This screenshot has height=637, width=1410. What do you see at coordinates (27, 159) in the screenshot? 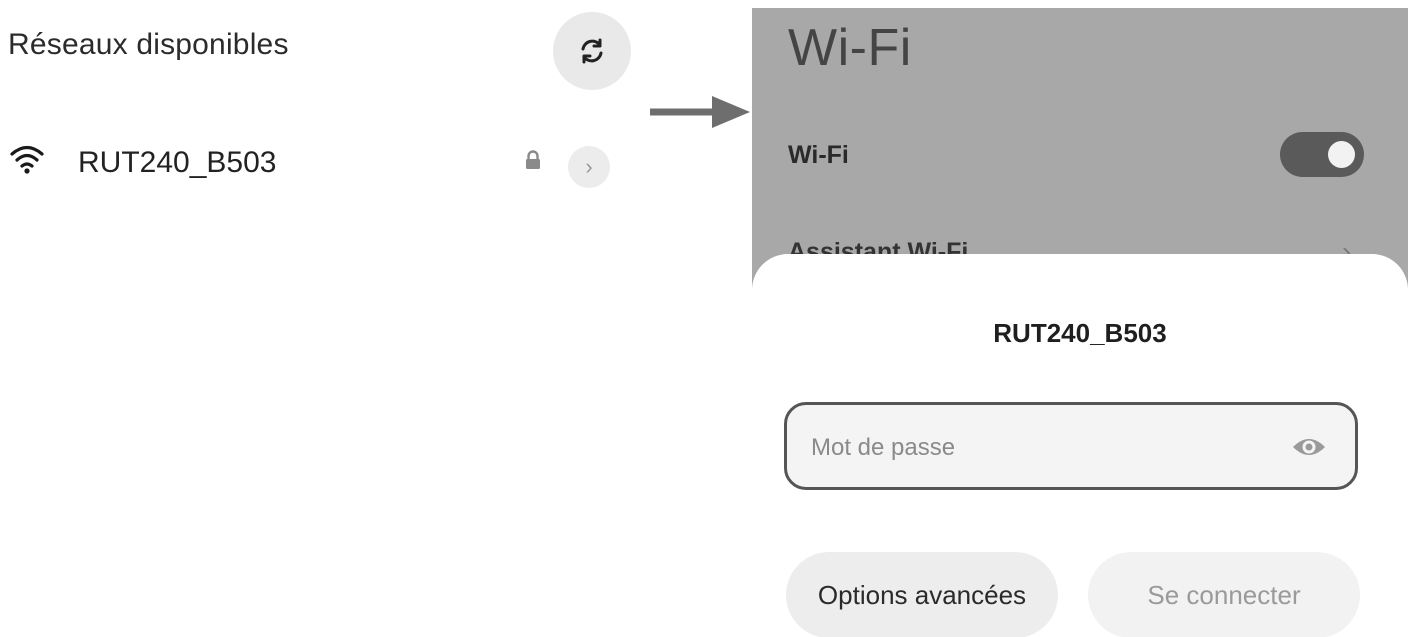
I see `wifi-signal-icon` at bounding box center [27, 159].